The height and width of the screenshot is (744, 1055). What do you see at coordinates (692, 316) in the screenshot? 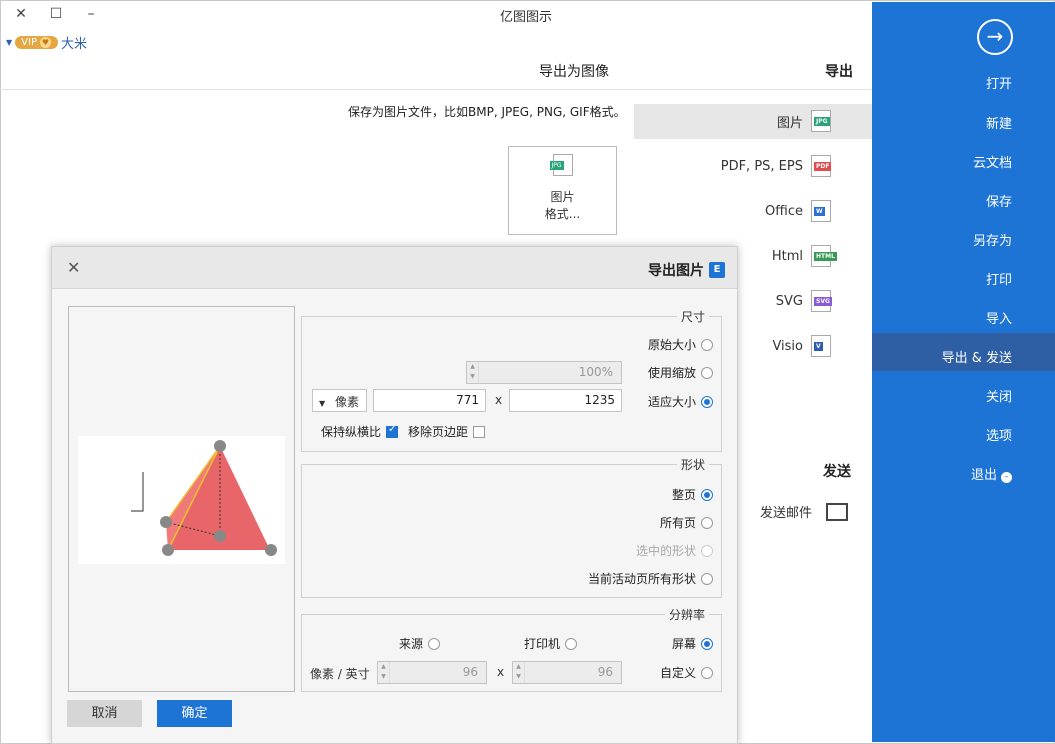
I see `size-group-title: 尺寸` at bounding box center [692, 316].